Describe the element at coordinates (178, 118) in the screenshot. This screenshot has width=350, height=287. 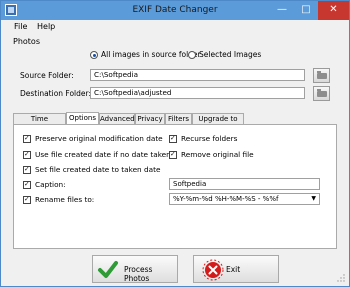
I see `tab-filters: Filters` at that location.